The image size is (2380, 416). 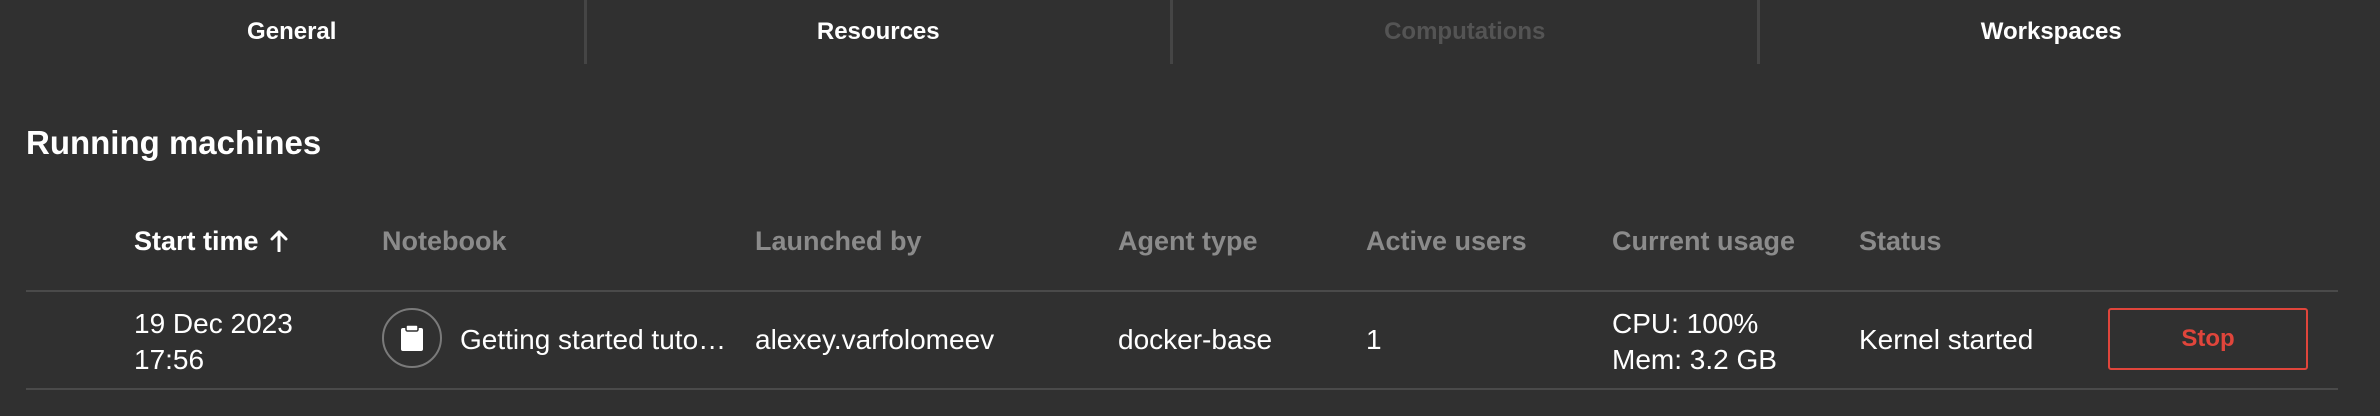 I want to click on column-header-status: Status, so click(x=1900, y=241).